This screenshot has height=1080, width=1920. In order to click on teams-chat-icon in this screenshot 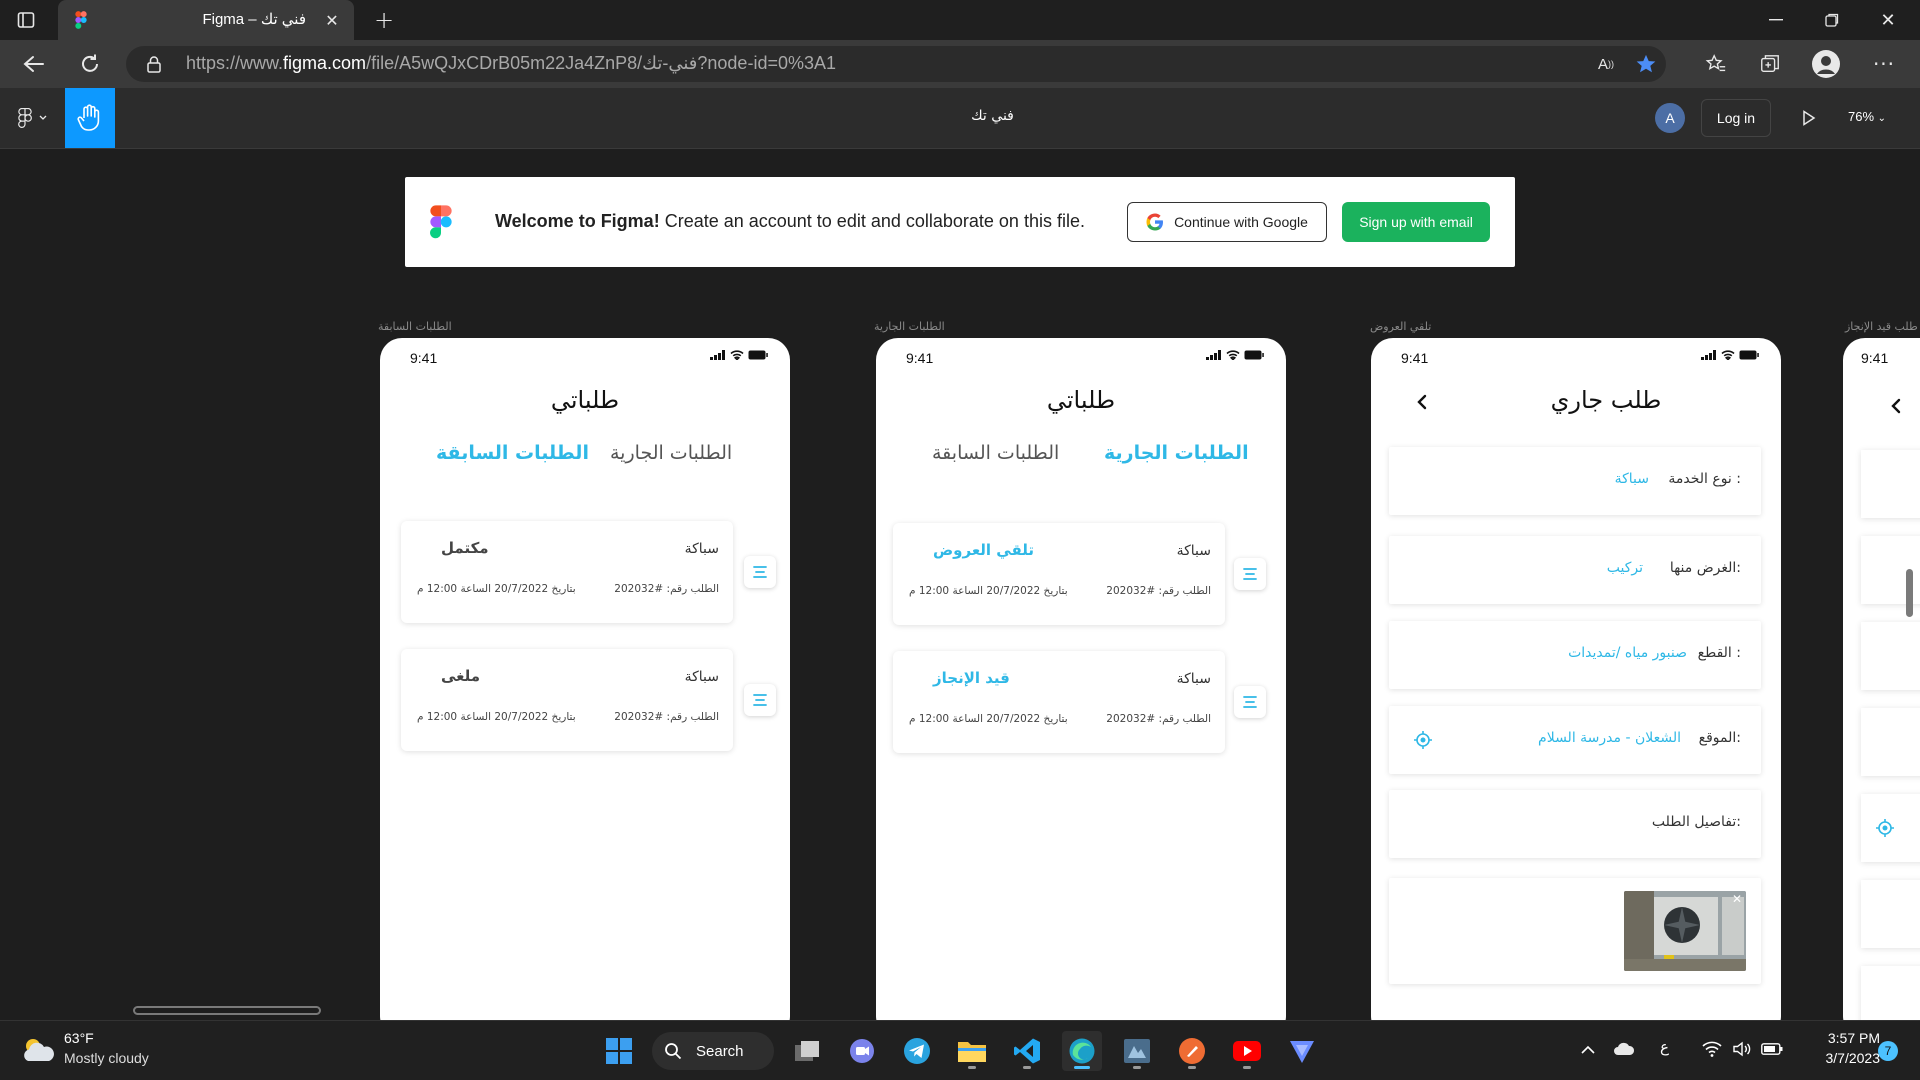, I will do `click(862, 1051)`.